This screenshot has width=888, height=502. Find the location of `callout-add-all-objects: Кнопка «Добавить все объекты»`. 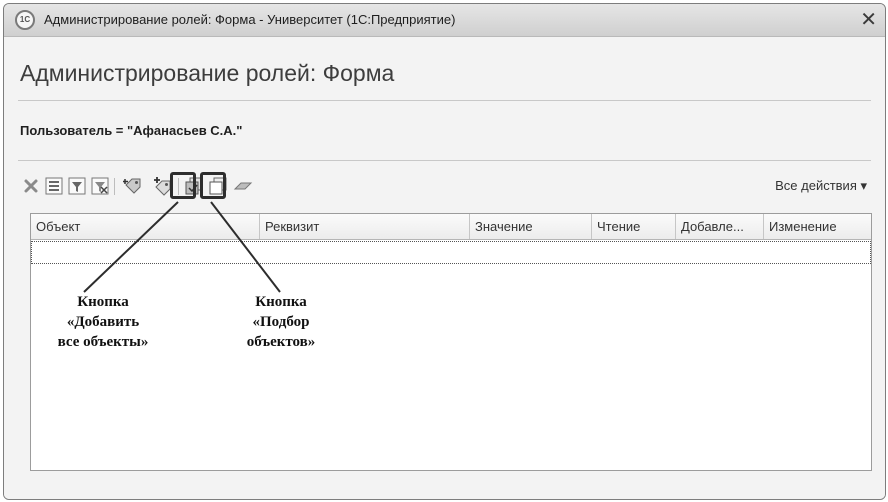

callout-add-all-objects: Кнопка «Добавить все объекты» is located at coordinates (103, 322).